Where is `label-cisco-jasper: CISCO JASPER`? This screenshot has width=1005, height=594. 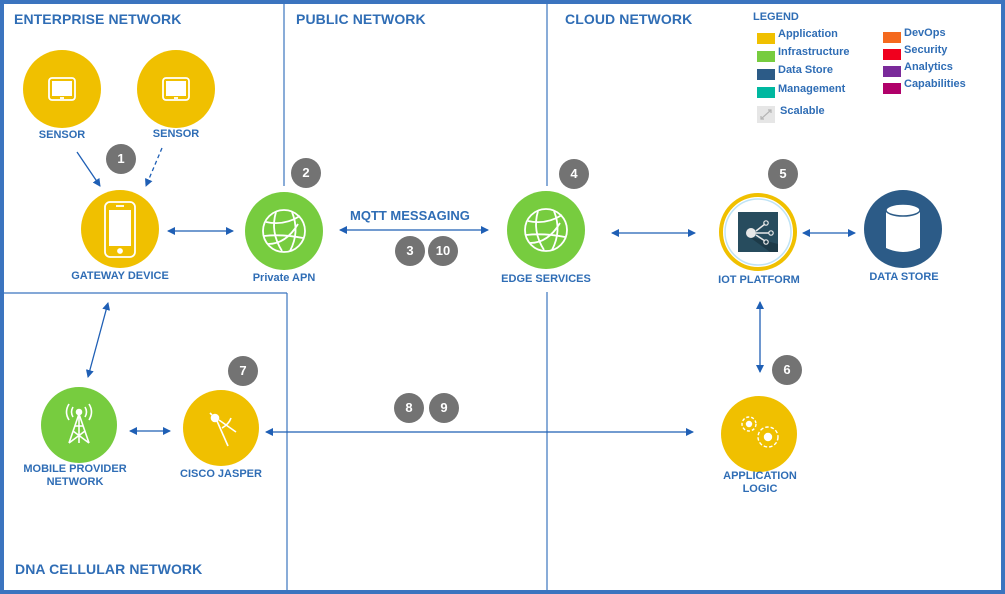 label-cisco-jasper: CISCO JASPER is located at coordinates (221, 474).